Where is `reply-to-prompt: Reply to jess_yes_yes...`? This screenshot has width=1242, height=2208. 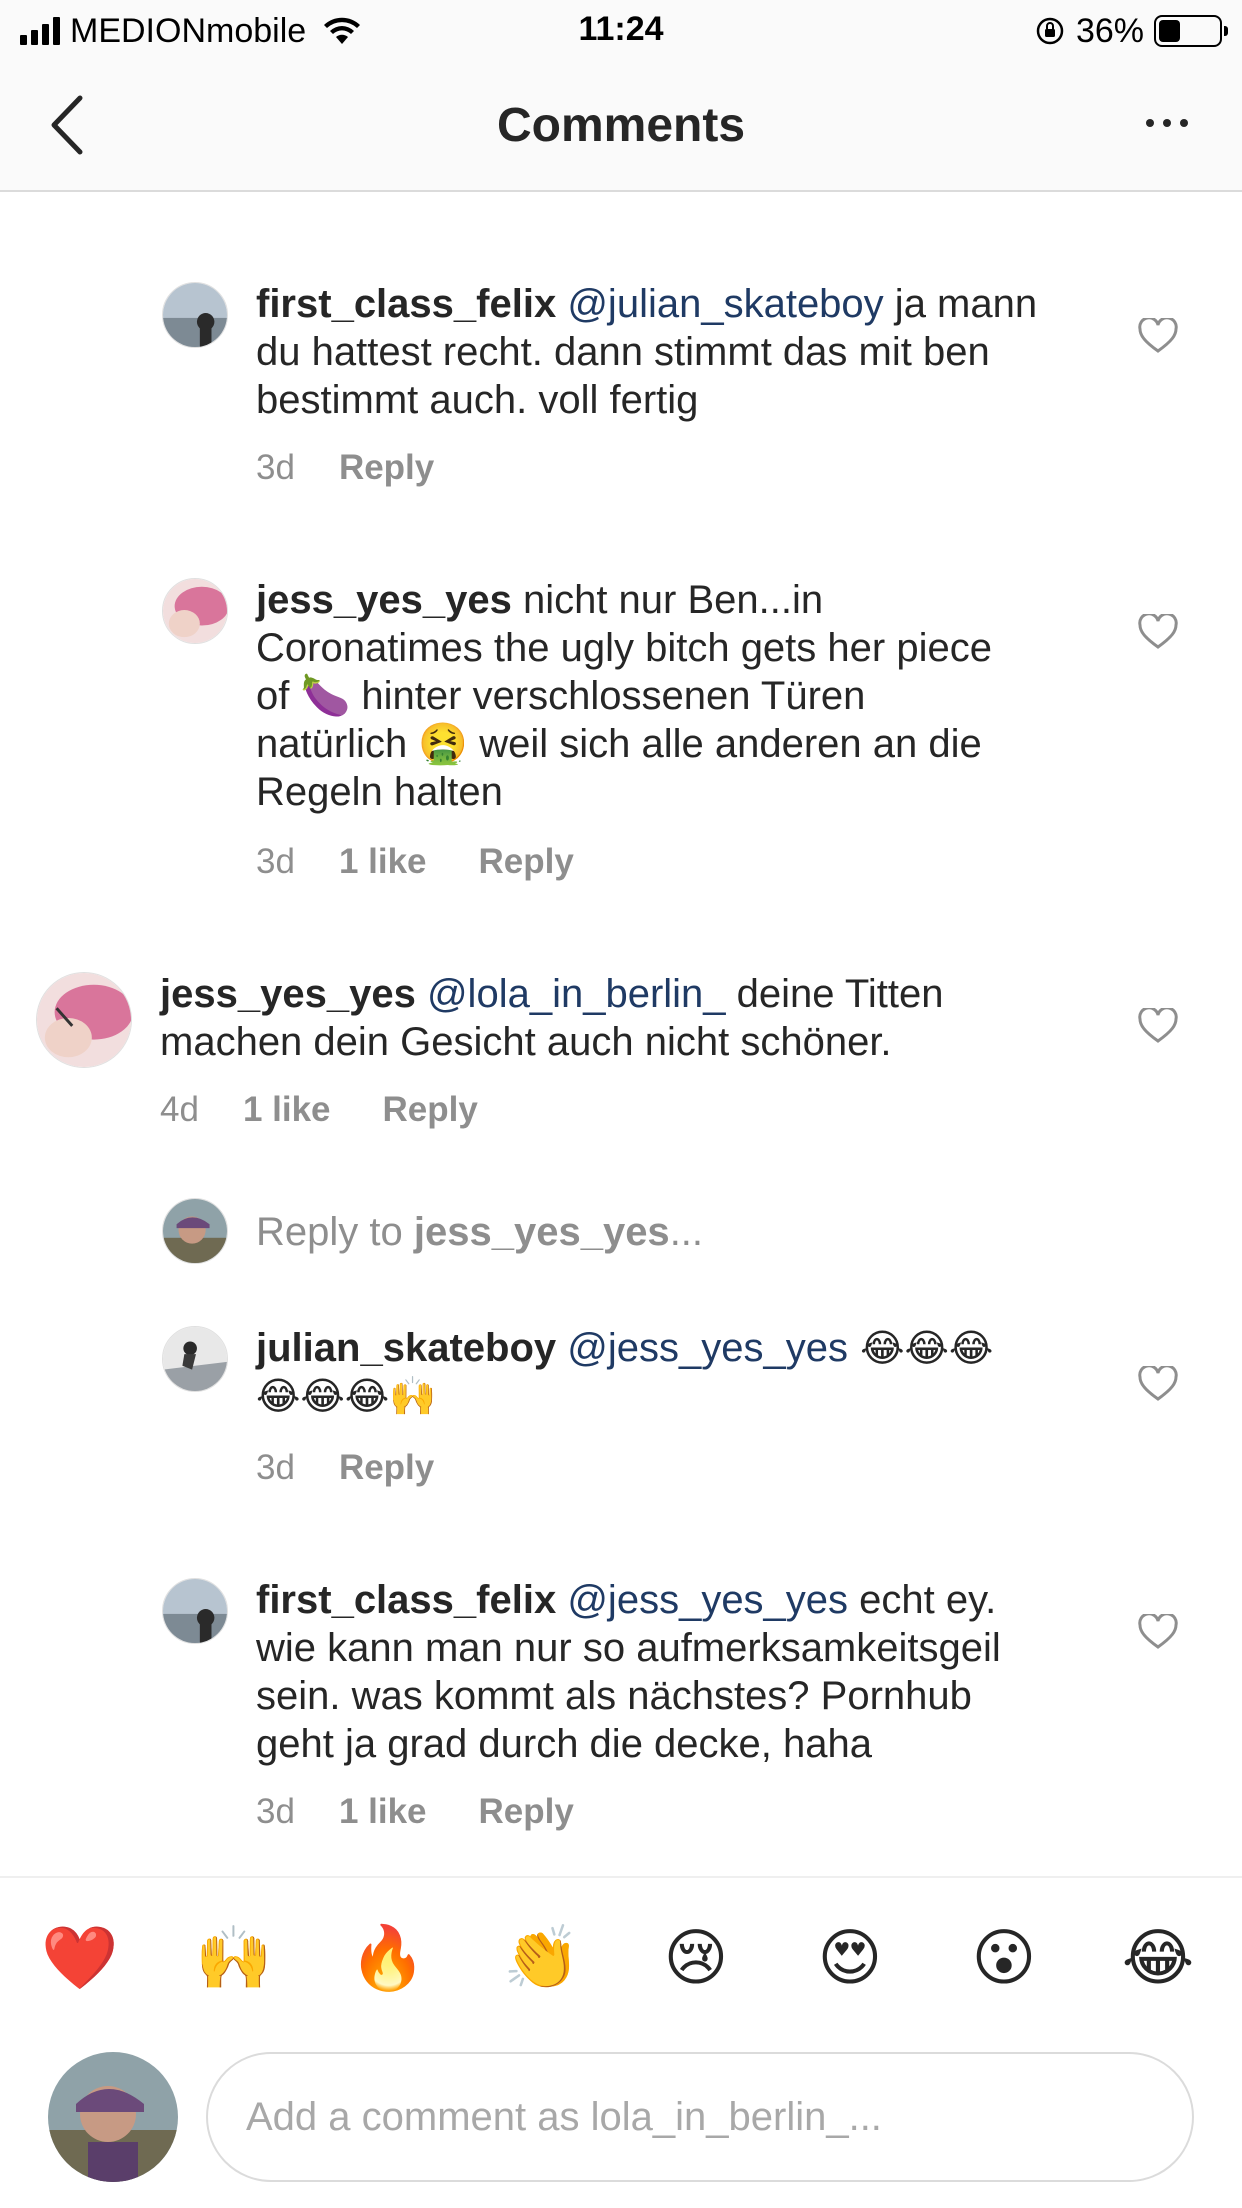
reply-to-prompt: Reply to jess_yes_yes... is located at coordinates (479, 1232).